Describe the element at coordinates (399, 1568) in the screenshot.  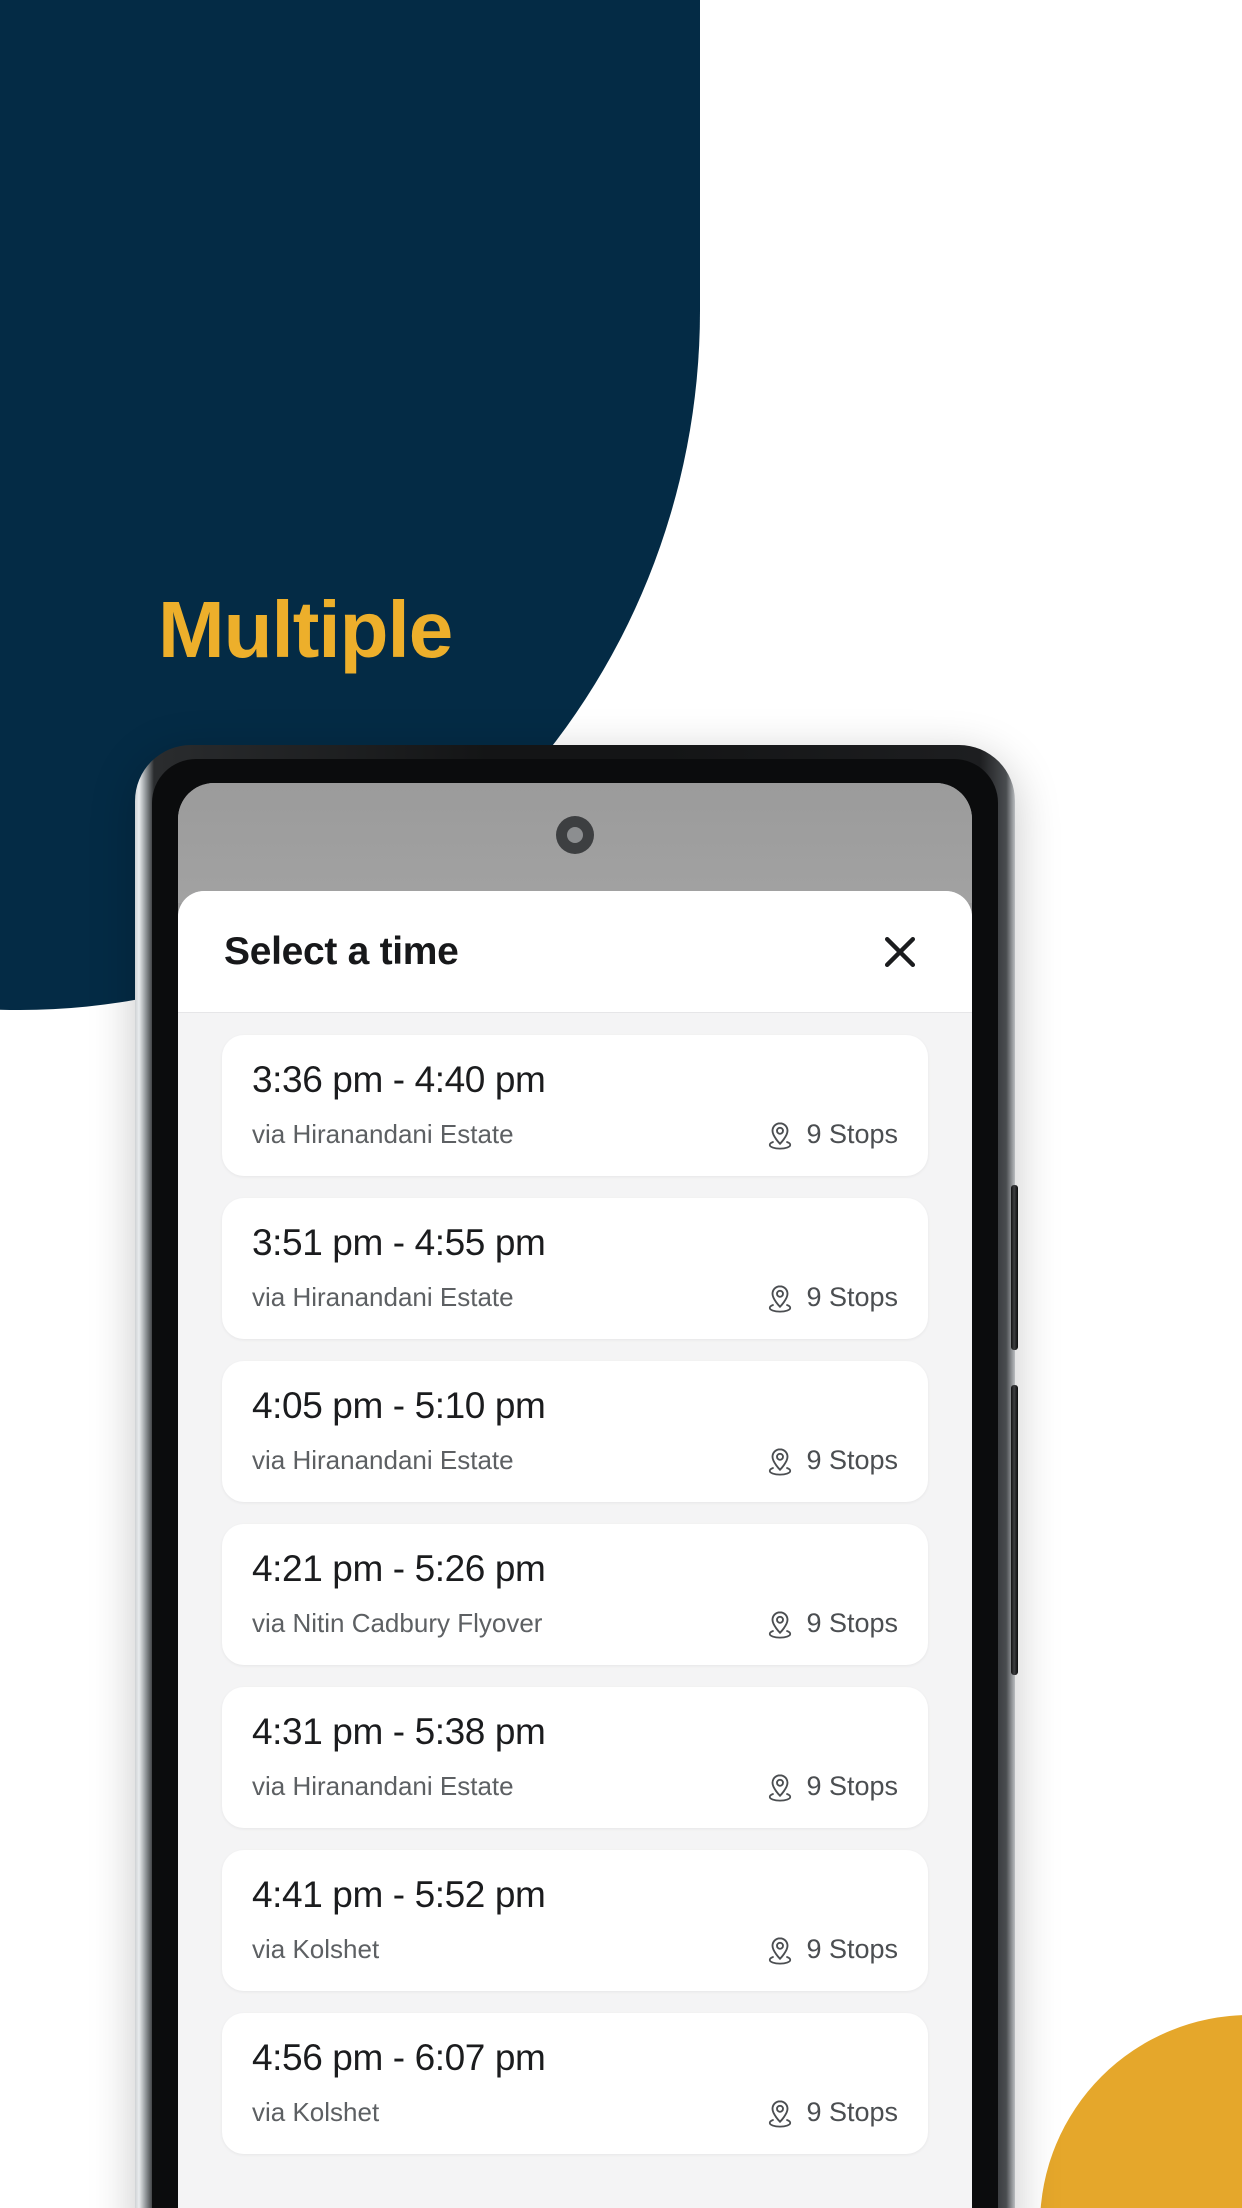
I see `time-range-label: 4:21 pm - 5:26 pm` at that location.